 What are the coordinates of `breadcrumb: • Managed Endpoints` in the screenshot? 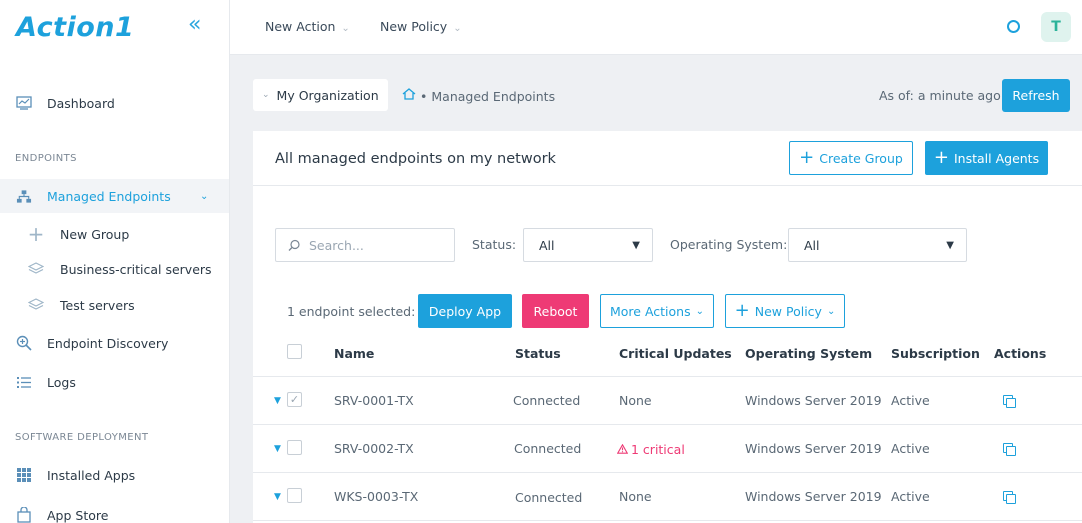 It's located at (478, 96).